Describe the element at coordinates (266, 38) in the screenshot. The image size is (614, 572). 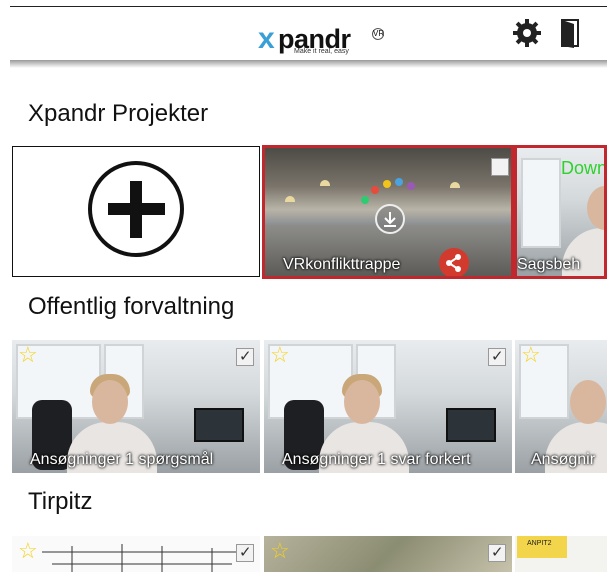
I see `logo-x-mark: x` at that location.